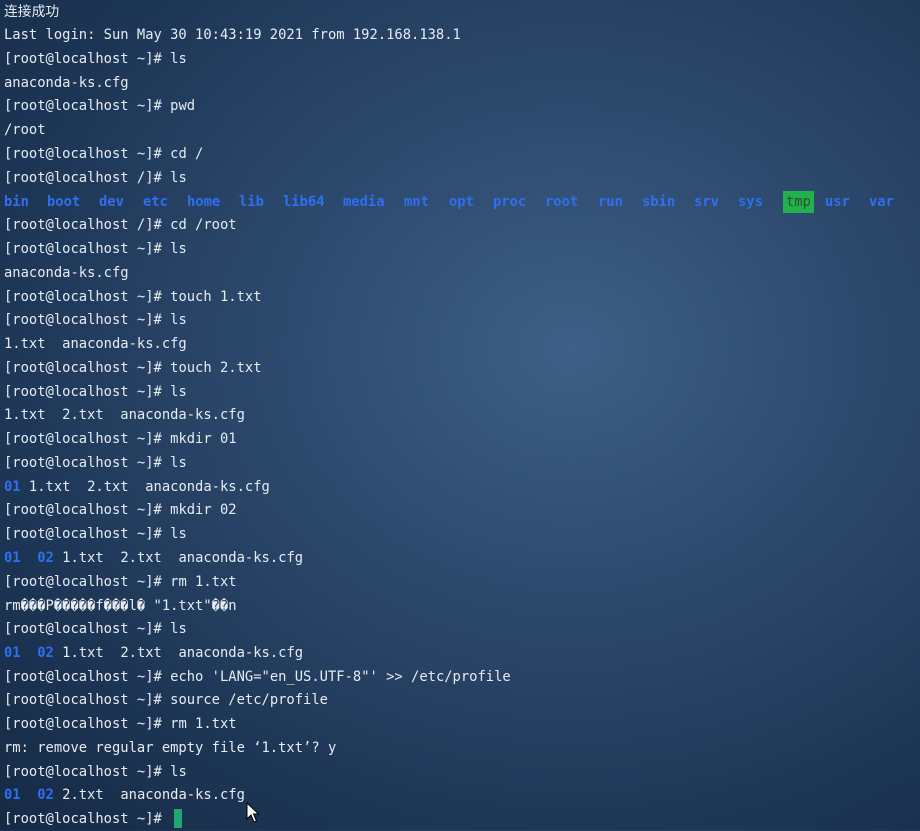 The width and height of the screenshot is (920, 831). I want to click on dir-entry: usr, so click(837, 202).